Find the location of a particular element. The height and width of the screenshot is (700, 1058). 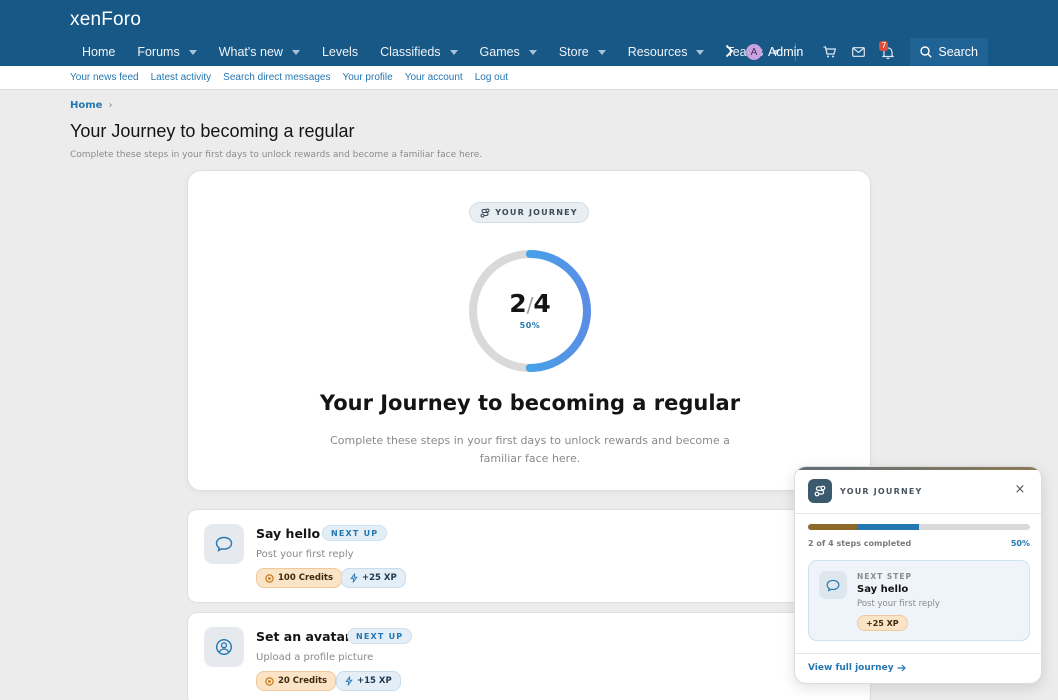

subnav-profile: Your profile is located at coordinates (367, 77).